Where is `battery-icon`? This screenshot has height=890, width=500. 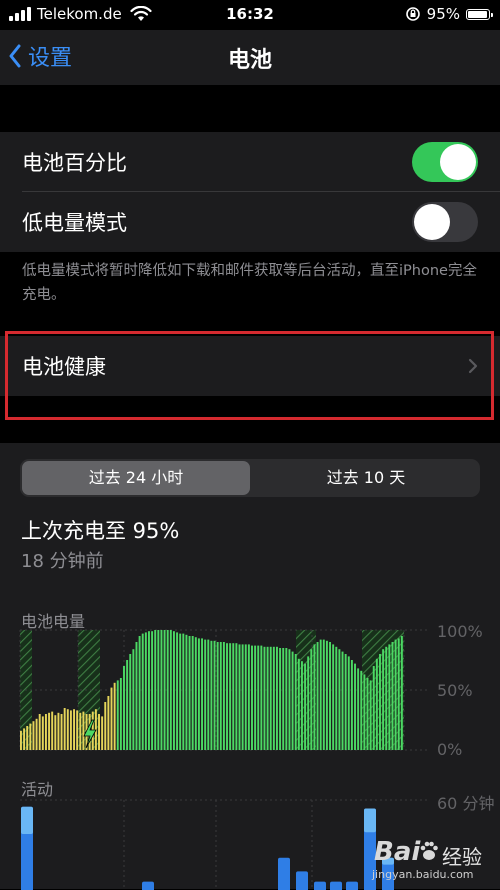
battery-icon is located at coordinates (478, 14).